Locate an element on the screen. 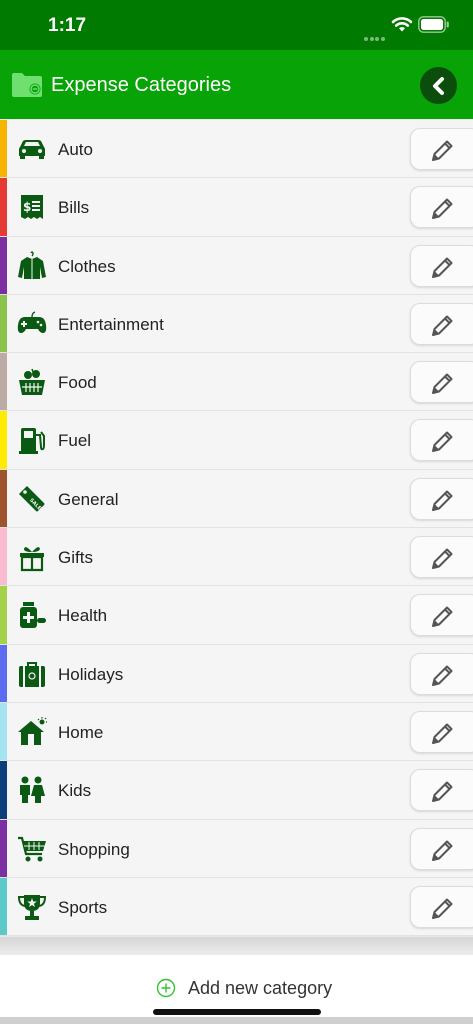  house-icon is located at coordinates (32, 730).